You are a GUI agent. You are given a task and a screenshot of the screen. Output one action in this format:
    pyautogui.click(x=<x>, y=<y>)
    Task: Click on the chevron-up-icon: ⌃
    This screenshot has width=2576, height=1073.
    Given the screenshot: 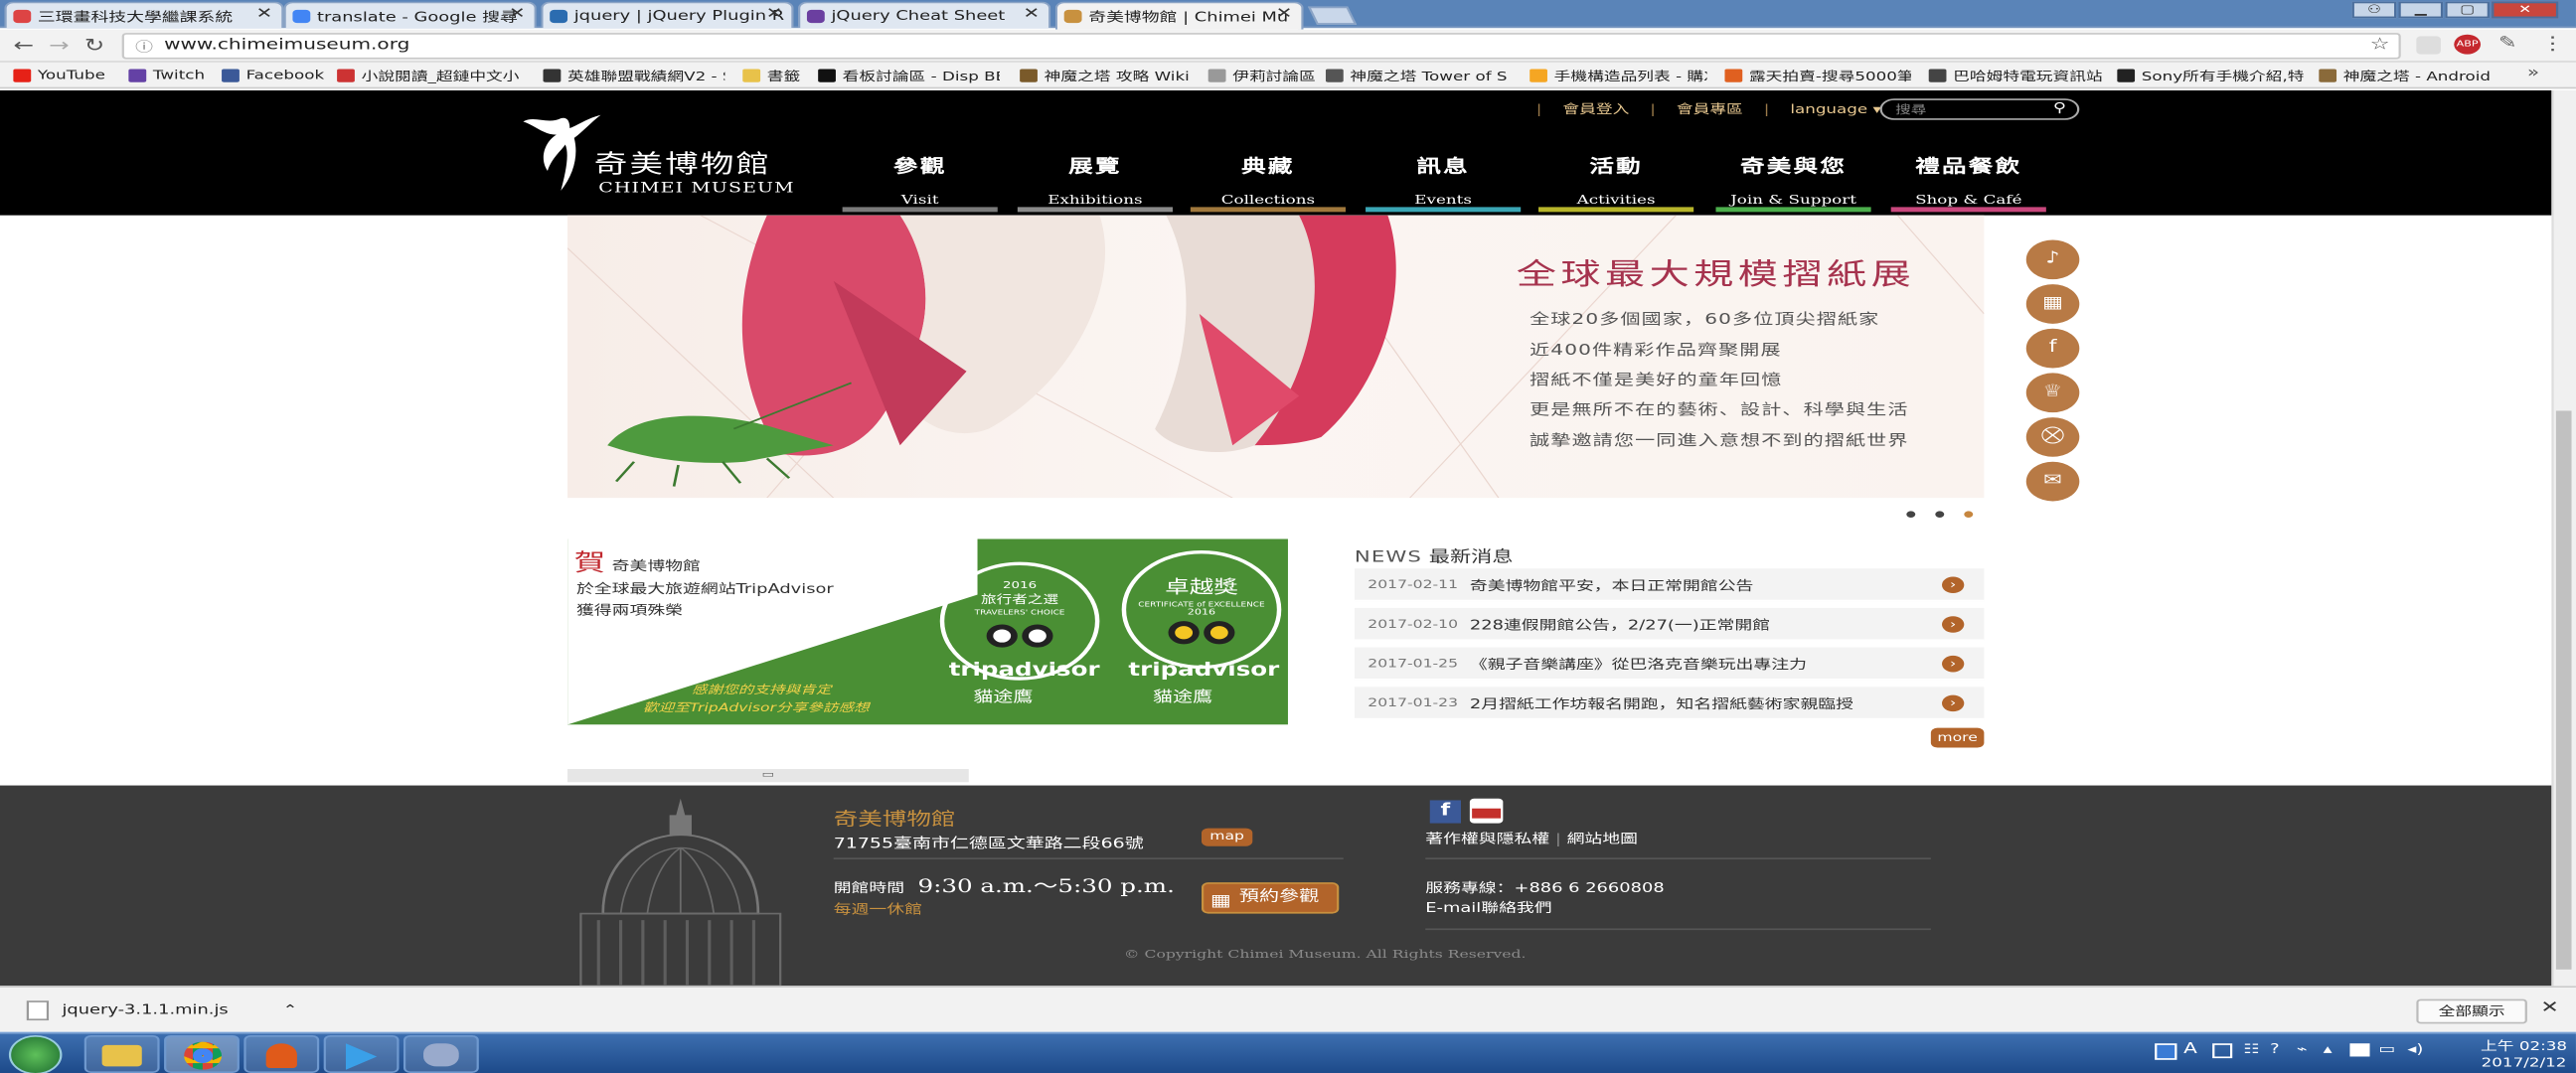 What is the action you would take?
    pyautogui.click(x=289, y=1009)
    